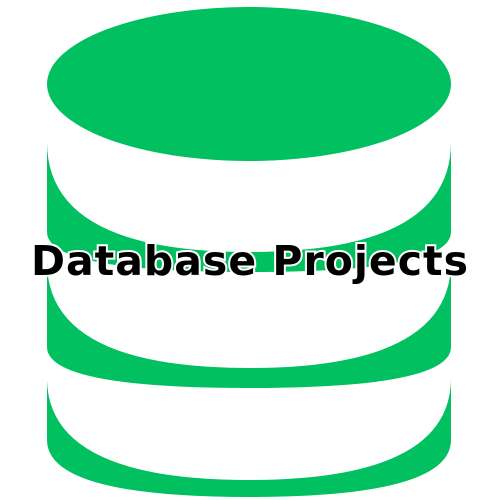 The width and height of the screenshot is (500, 500). Describe the element at coordinates (397, 431) in the screenshot. I see `slot-3-right` at that location.